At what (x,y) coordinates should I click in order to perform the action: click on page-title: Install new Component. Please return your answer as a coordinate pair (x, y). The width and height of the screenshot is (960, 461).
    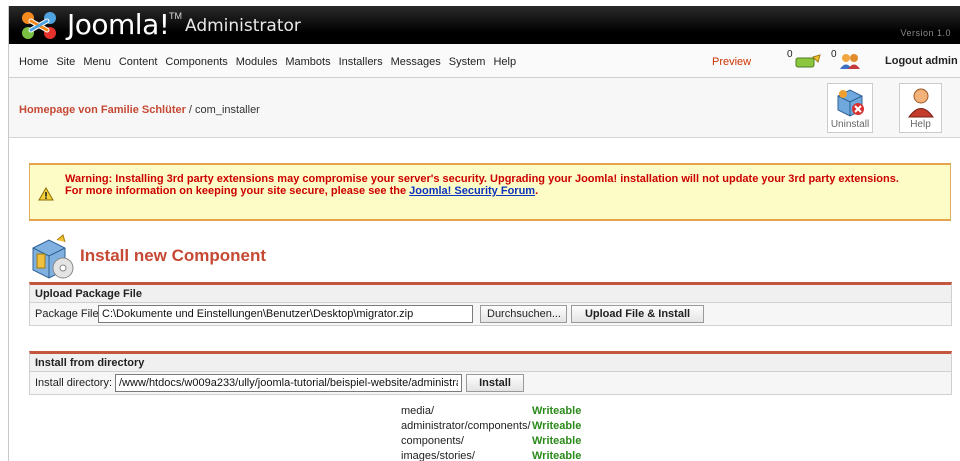
    Looking at the image, I should click on (173, 255).